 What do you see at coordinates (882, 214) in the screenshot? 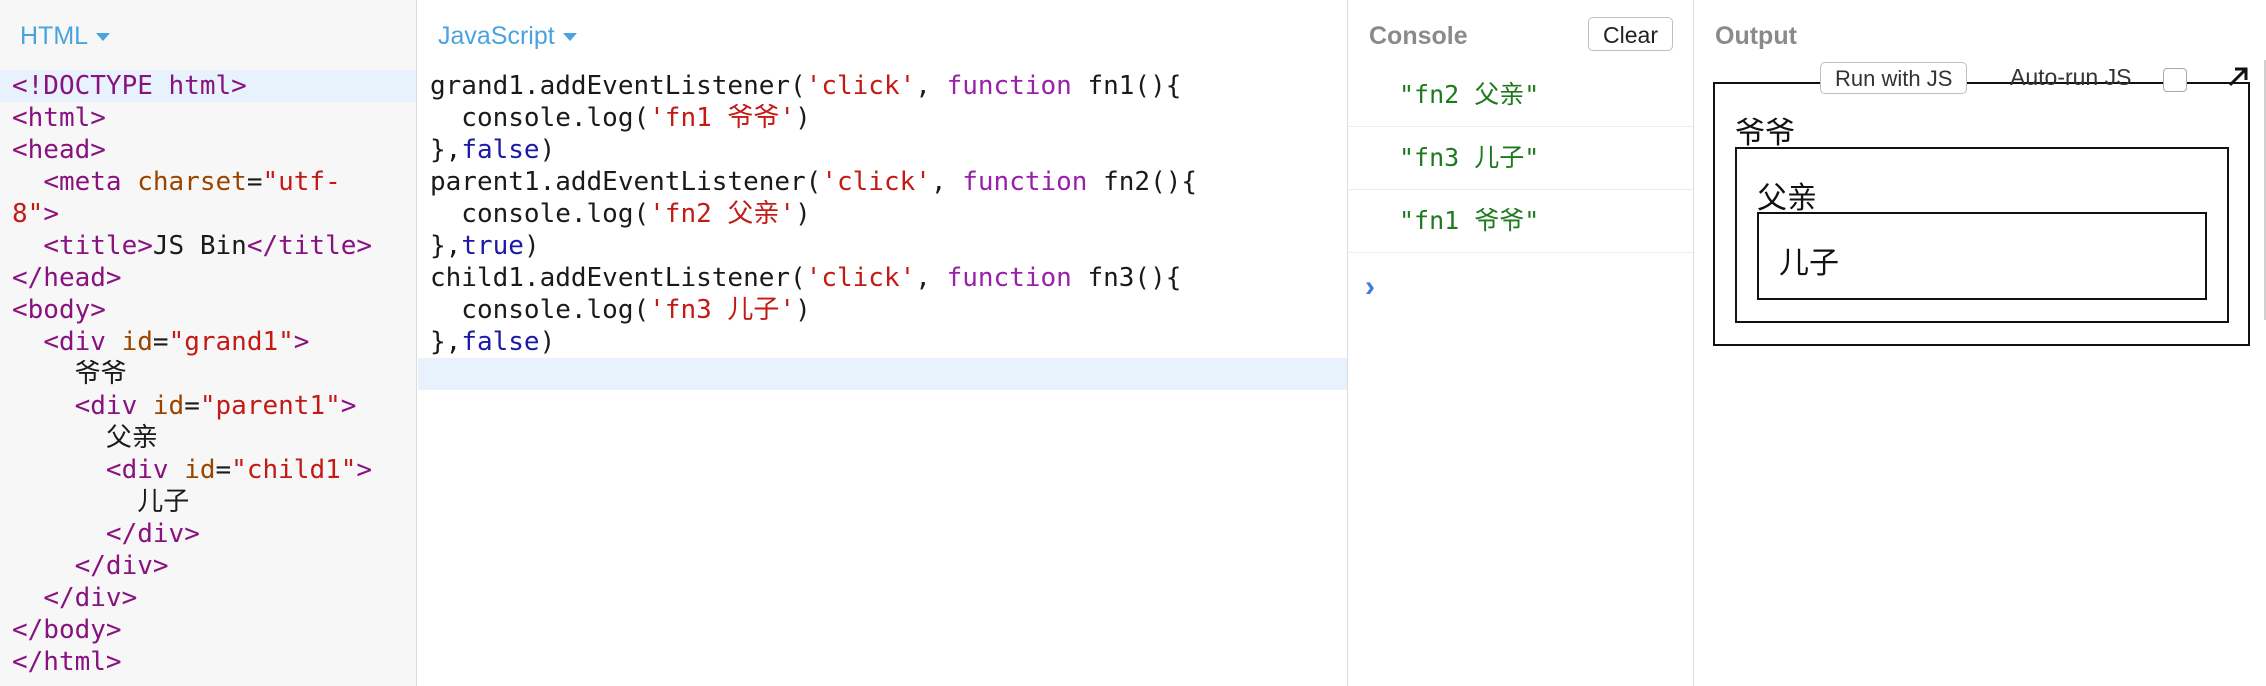
I see `js-code-line: console.log('fn2 父亲')` at bounding box center [882, 214].